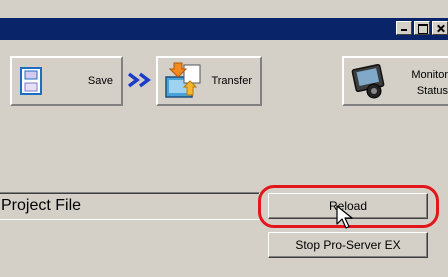 The height and width of the screenshot is (277, 448). What do you see at coordinates (429, 75) in the screenshot?
I see `monitor-label-line1: Monitor` at bounding box center [429, 75].